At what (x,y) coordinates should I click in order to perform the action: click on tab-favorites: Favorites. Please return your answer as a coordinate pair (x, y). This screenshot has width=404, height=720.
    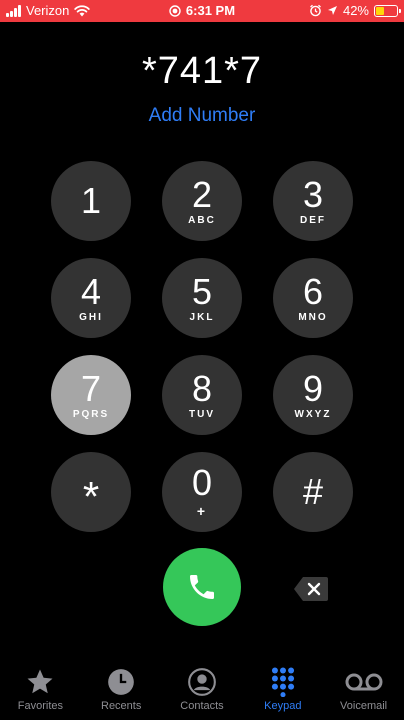
    Looking at the image, I should click on (40, 688).